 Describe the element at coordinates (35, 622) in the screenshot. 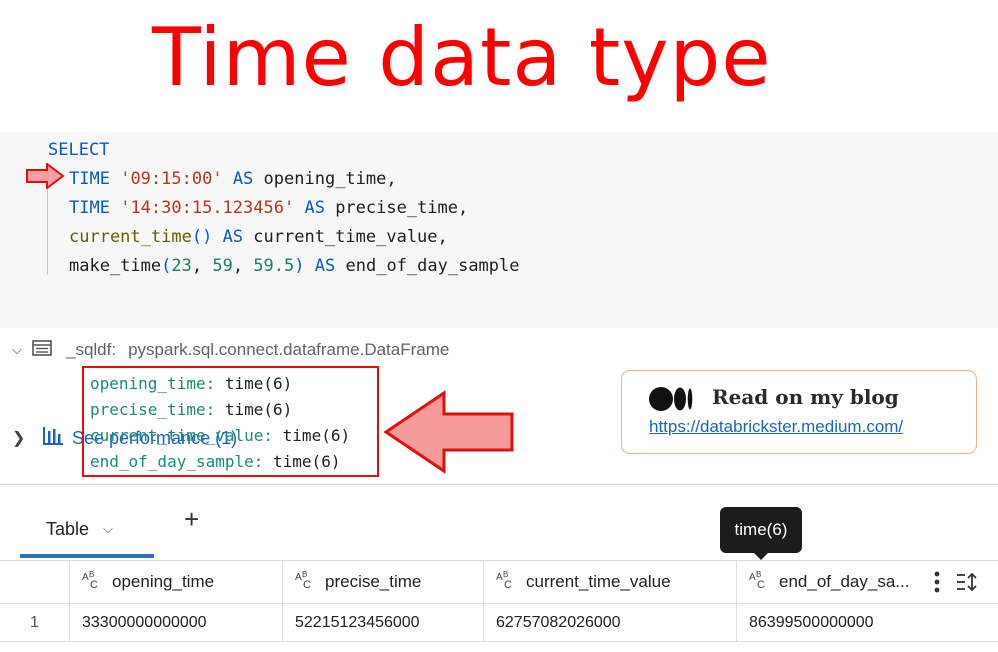

I see `row-index: 1` at that location.